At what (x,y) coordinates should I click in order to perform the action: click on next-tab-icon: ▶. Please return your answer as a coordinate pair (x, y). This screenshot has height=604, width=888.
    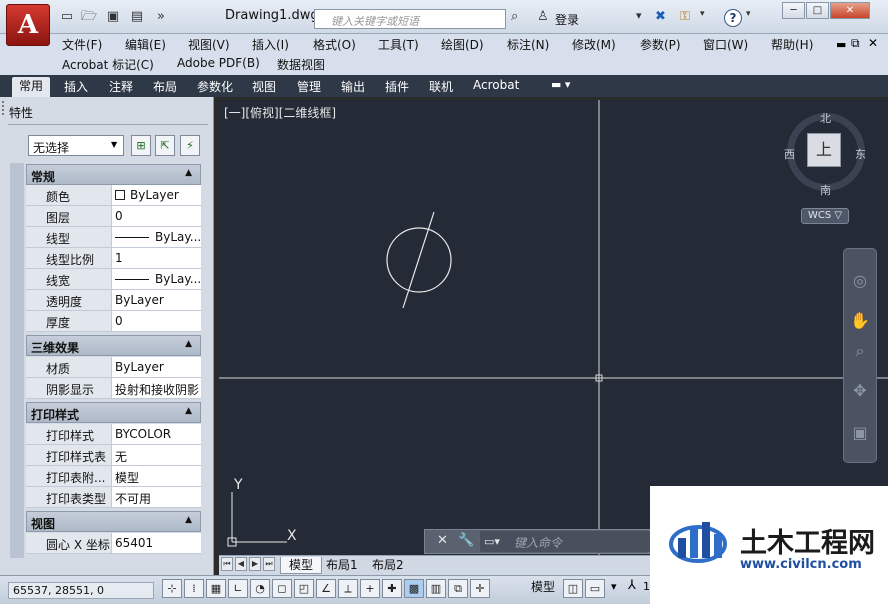
    Looking at the image, I should click on (255, 564).